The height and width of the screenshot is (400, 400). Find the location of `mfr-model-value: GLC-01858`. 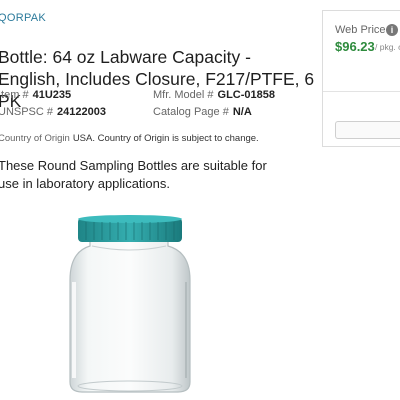

mfr-model-value: GLC-01858 is located at coordinates (246, 95).